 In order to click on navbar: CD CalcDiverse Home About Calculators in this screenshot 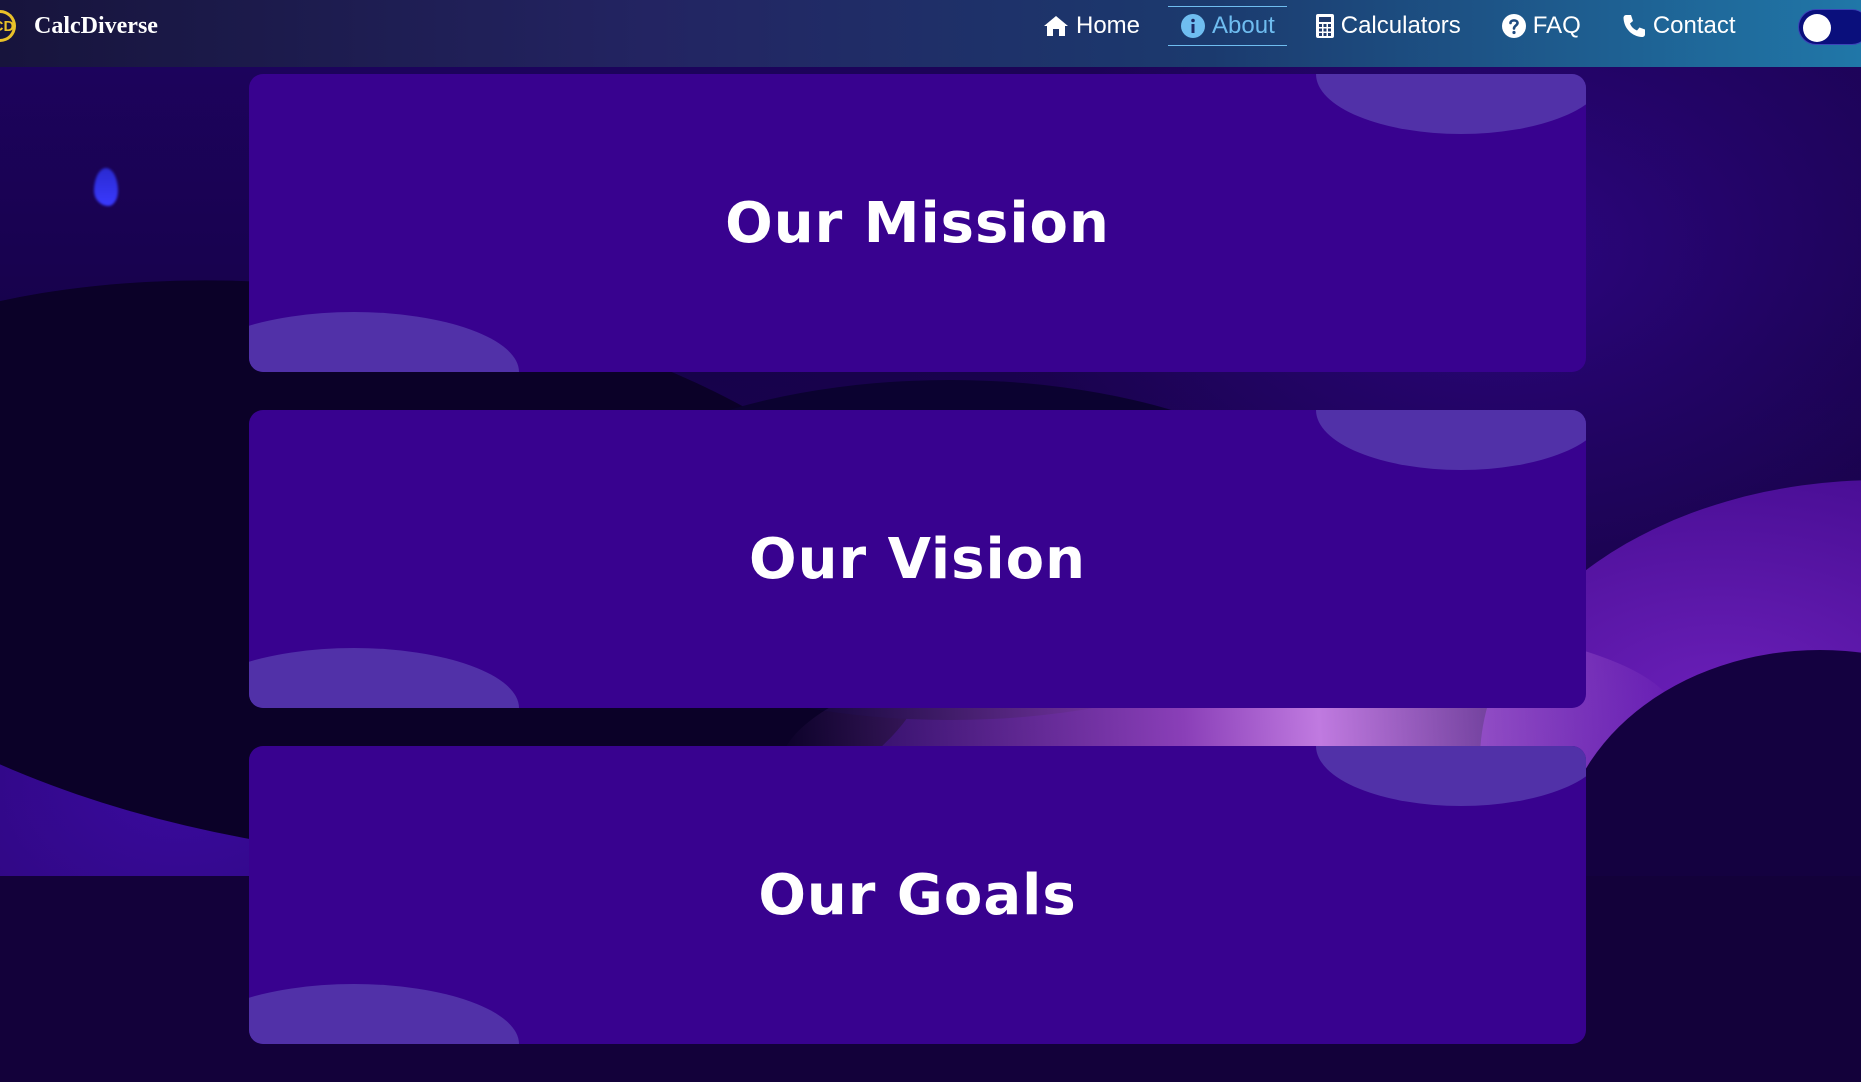, I will do `click(930, 33)`.